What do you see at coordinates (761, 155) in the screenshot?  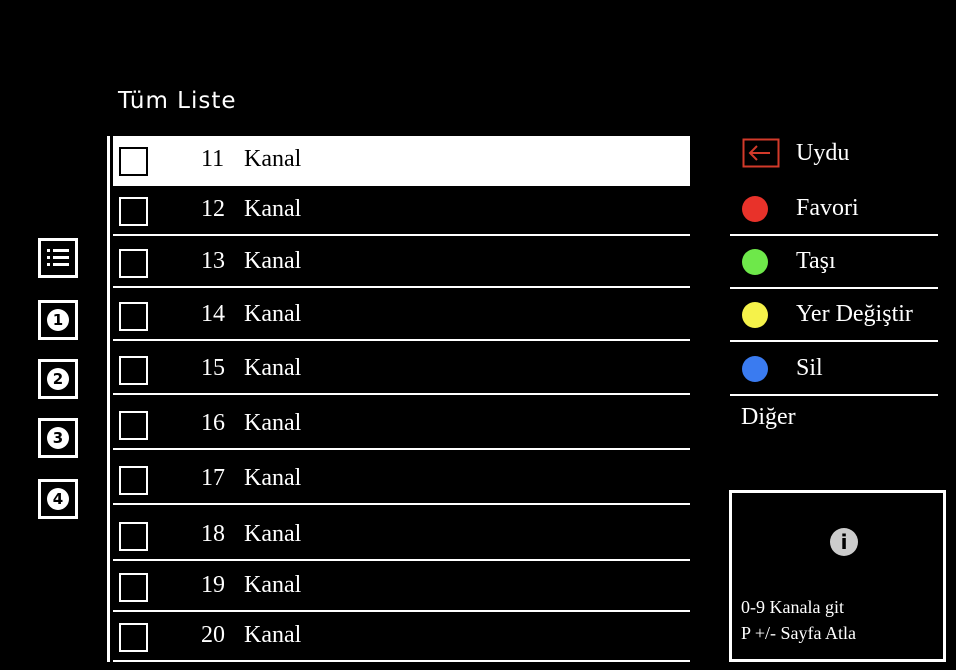 I see `input-source-icon` at bounding box center [761, 155].